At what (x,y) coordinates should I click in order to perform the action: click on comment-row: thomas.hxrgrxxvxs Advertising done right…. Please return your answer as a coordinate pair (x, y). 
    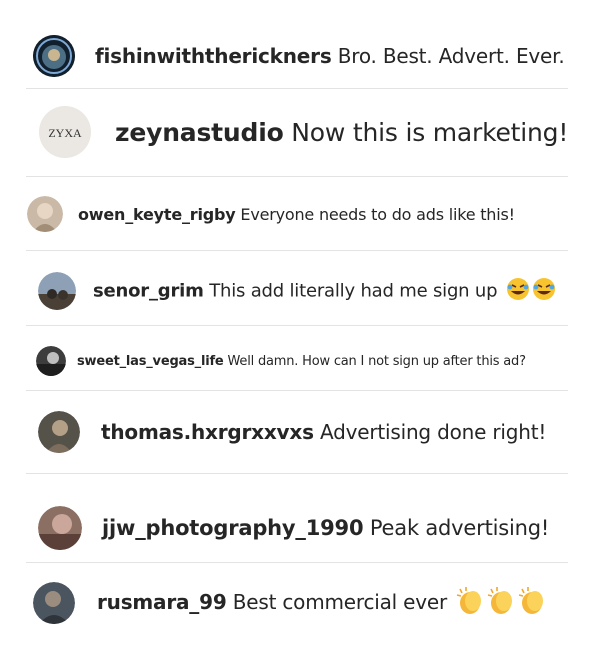
    Looking at the image, I should click on (296, 432).